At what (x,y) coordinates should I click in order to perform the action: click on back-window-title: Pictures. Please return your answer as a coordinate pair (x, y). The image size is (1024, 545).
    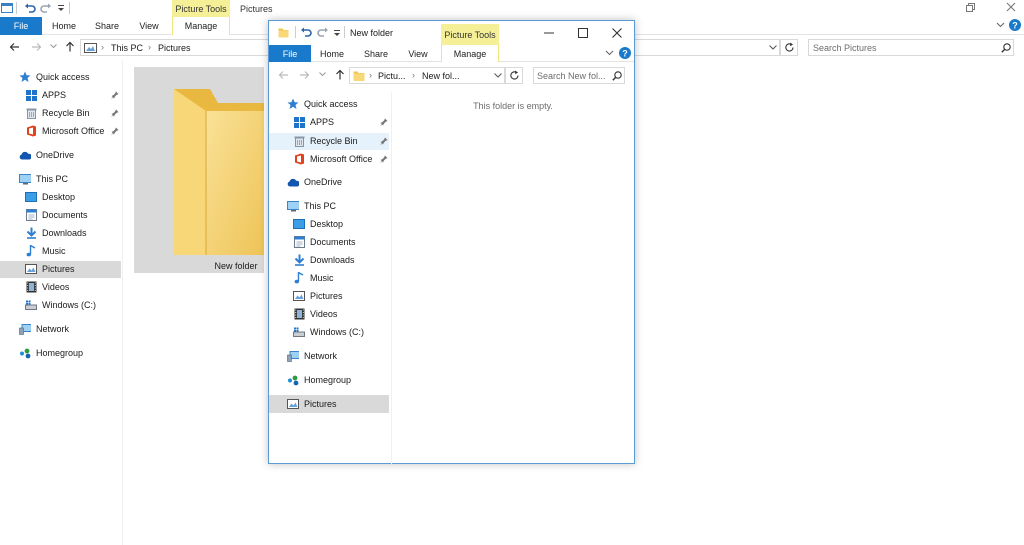
    Looking at the image, I should click on (256, 9).